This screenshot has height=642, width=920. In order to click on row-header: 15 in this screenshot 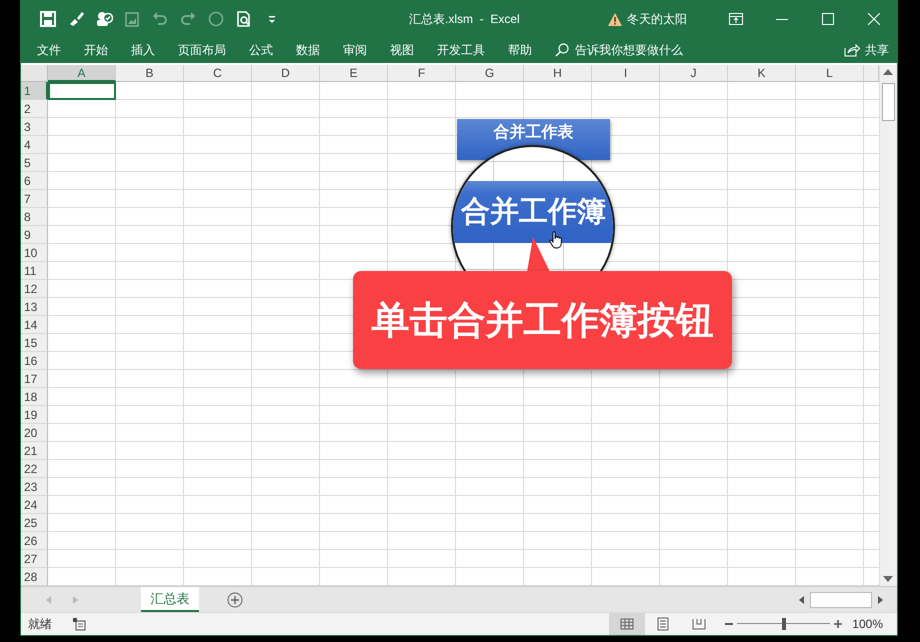, I will do `click(34, 343)`.